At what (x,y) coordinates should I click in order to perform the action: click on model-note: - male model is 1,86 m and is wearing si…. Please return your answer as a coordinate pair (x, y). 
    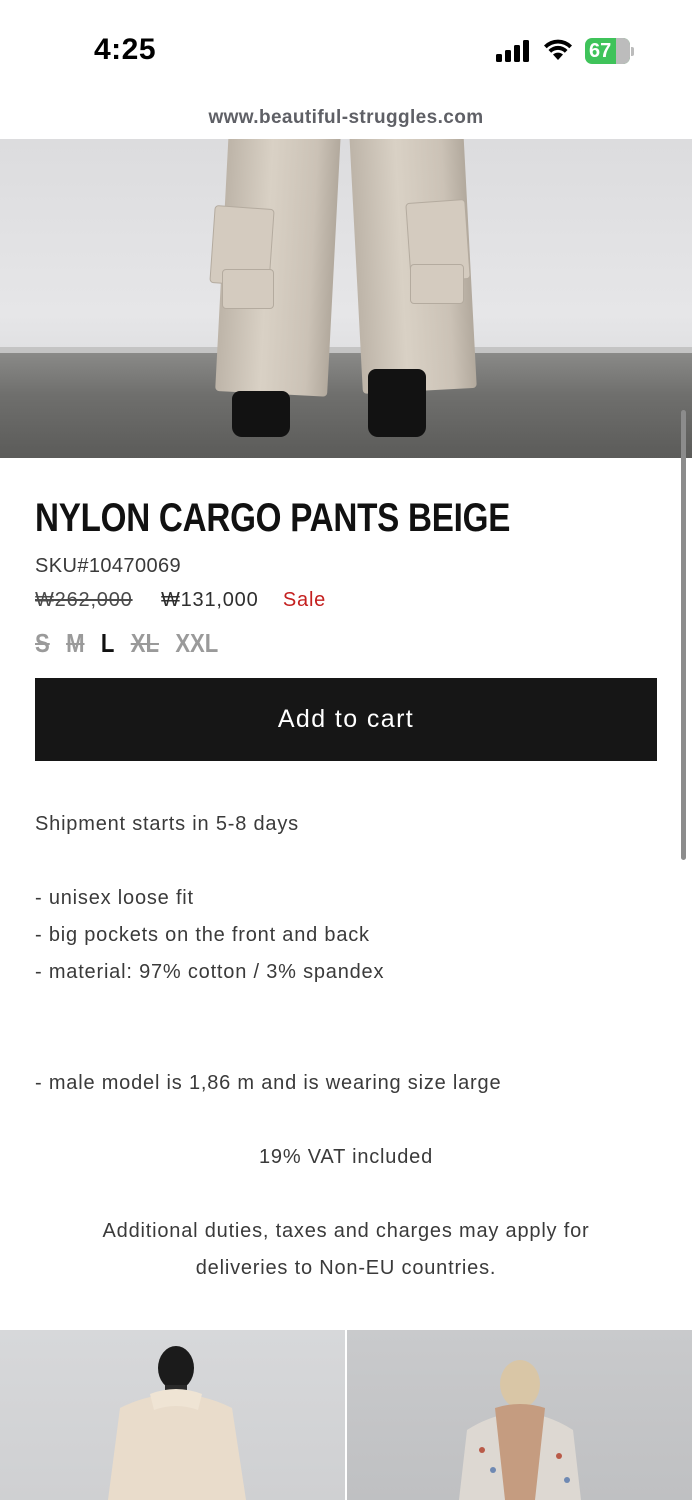
    Looking at the image, I should click on (268, 1083).